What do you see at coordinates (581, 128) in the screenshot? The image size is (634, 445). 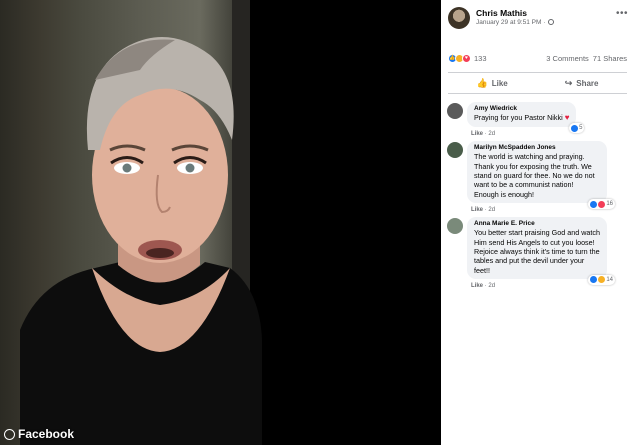 I see `comment-reaction-count: 5` at bounding box center [581, 128].